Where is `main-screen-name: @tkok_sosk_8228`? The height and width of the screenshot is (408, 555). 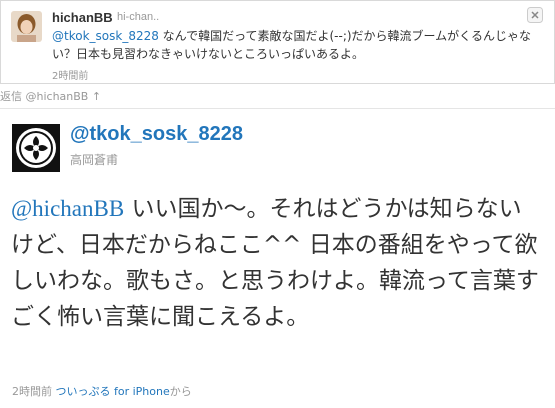 main-screen-name: @tkok_sosk_8228 is located at coordinates (156, 134).